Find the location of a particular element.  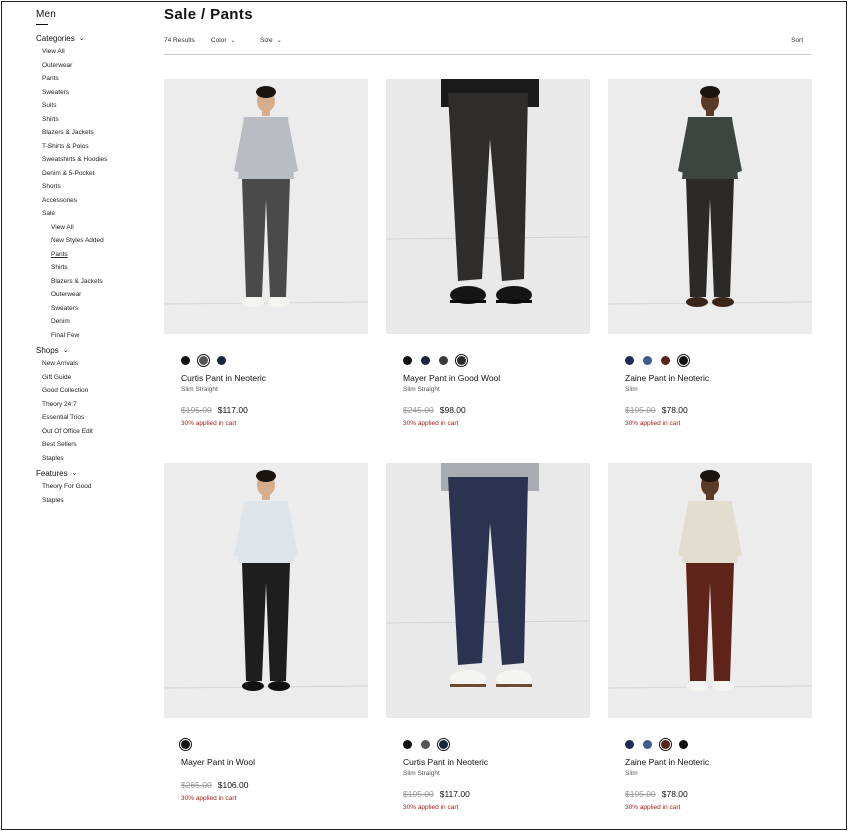

sidebar-item-category: Denim & 5-Pocket is located at coordinates (96, 174).